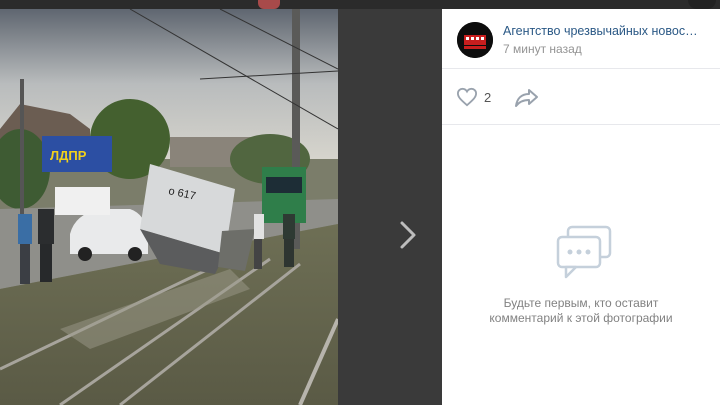 This screenshot has height=405, width=720. I want to click on chevron-right-icon, so click(408, 235).